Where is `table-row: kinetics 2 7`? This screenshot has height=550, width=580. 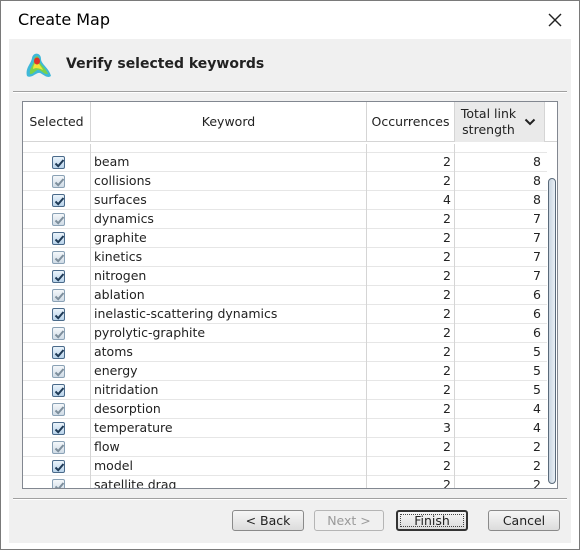
table-row: kinetics 2 7 is located at coordinates (285, 257).